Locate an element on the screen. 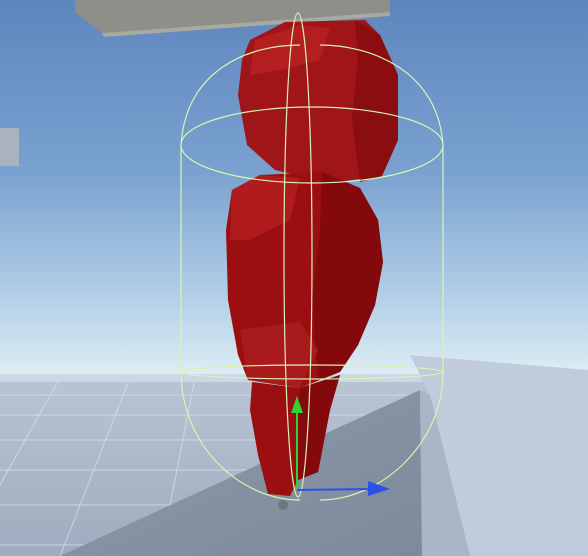  move-gizmo-z-axis is located at coordinates (334, 489).